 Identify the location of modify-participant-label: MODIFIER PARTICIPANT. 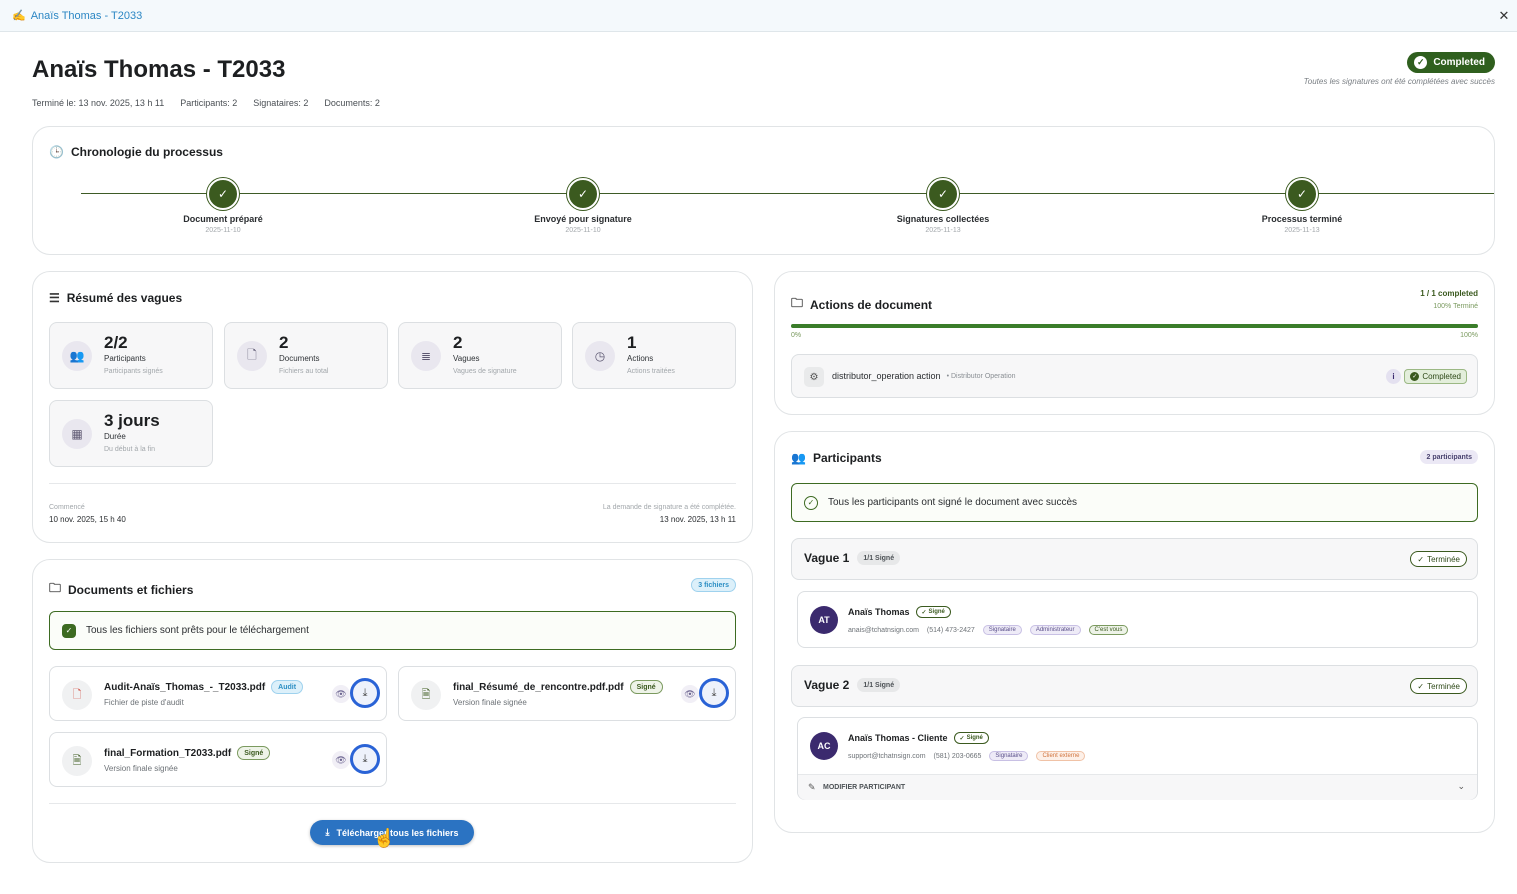
(864, 787).